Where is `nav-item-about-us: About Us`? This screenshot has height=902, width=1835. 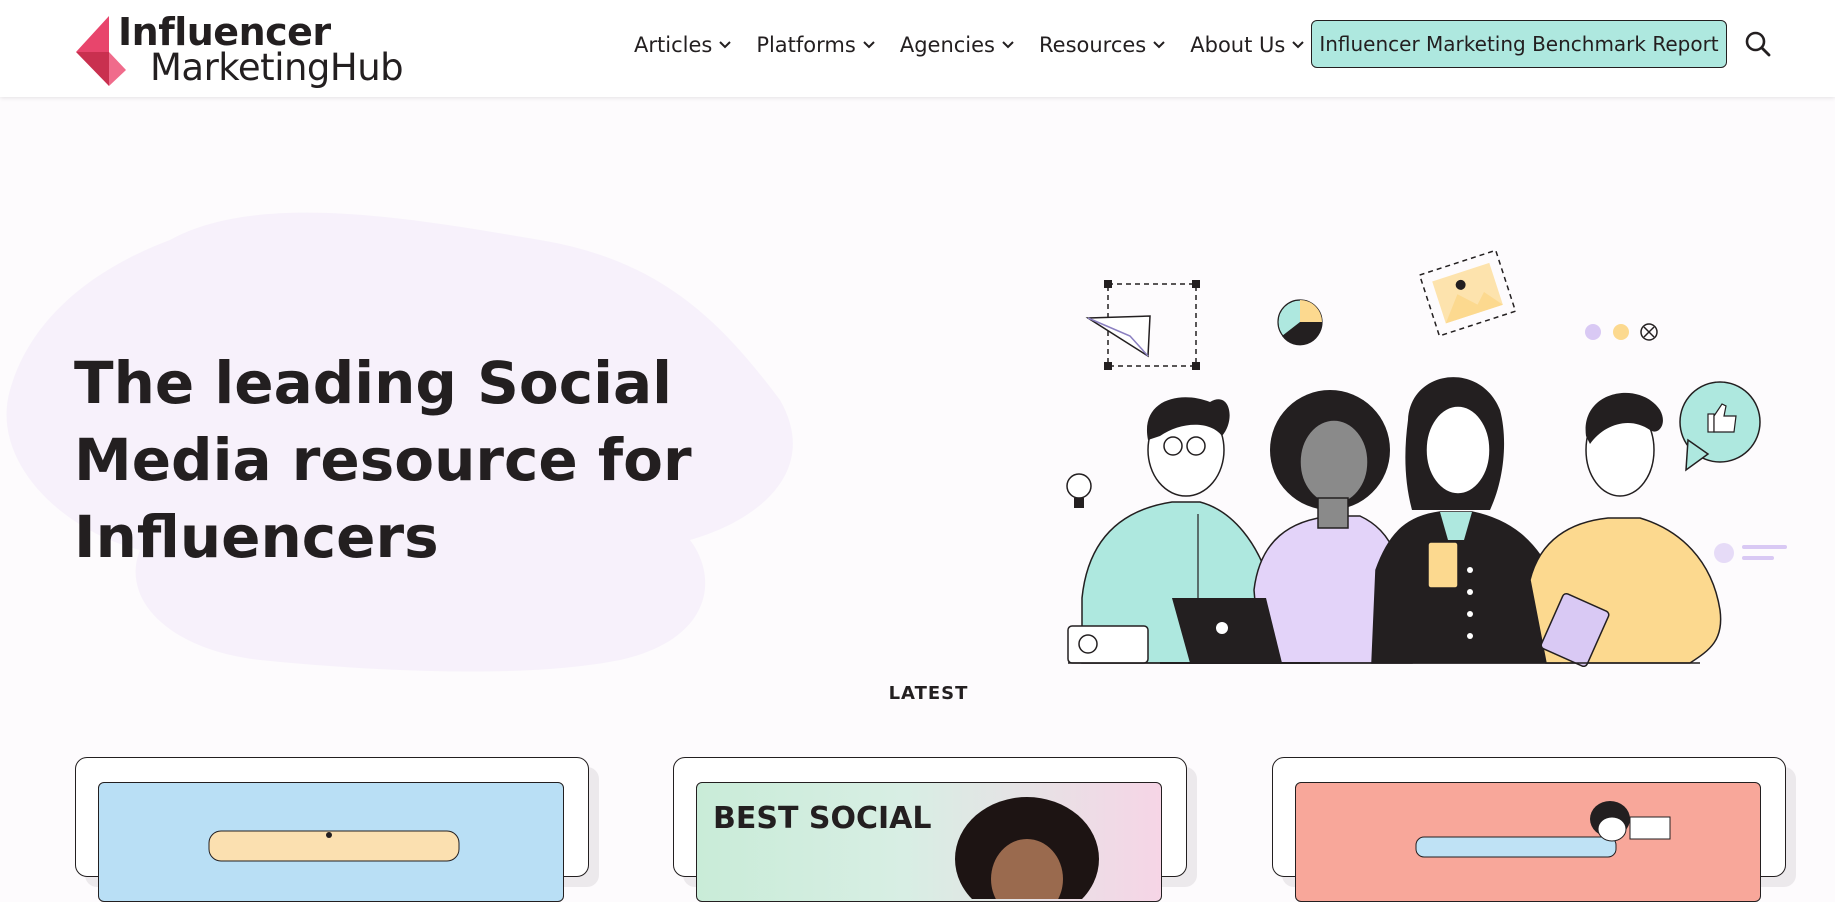
nav-item-about-us: About Us is located at coordinates (1247, 45).